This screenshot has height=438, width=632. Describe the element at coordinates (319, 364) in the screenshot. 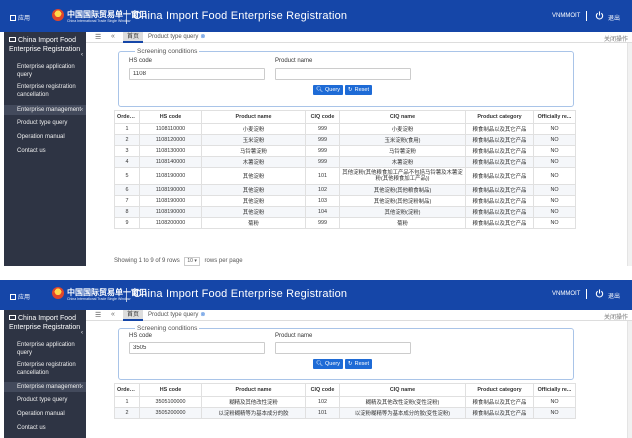

I see `search-icon: 🔍︎` at that location.